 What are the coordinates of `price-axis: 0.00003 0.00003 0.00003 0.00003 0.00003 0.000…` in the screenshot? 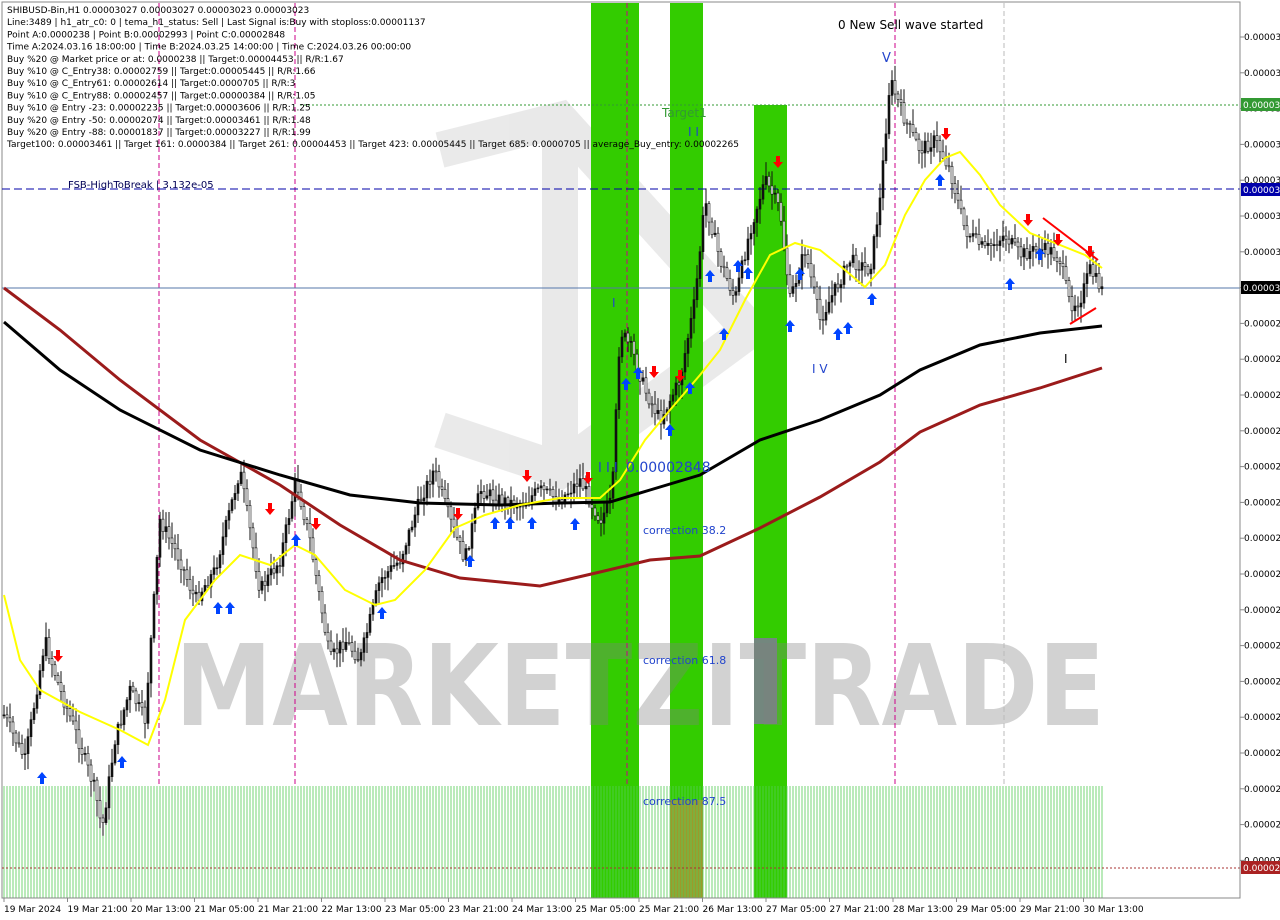 It's located at (1259, 450).